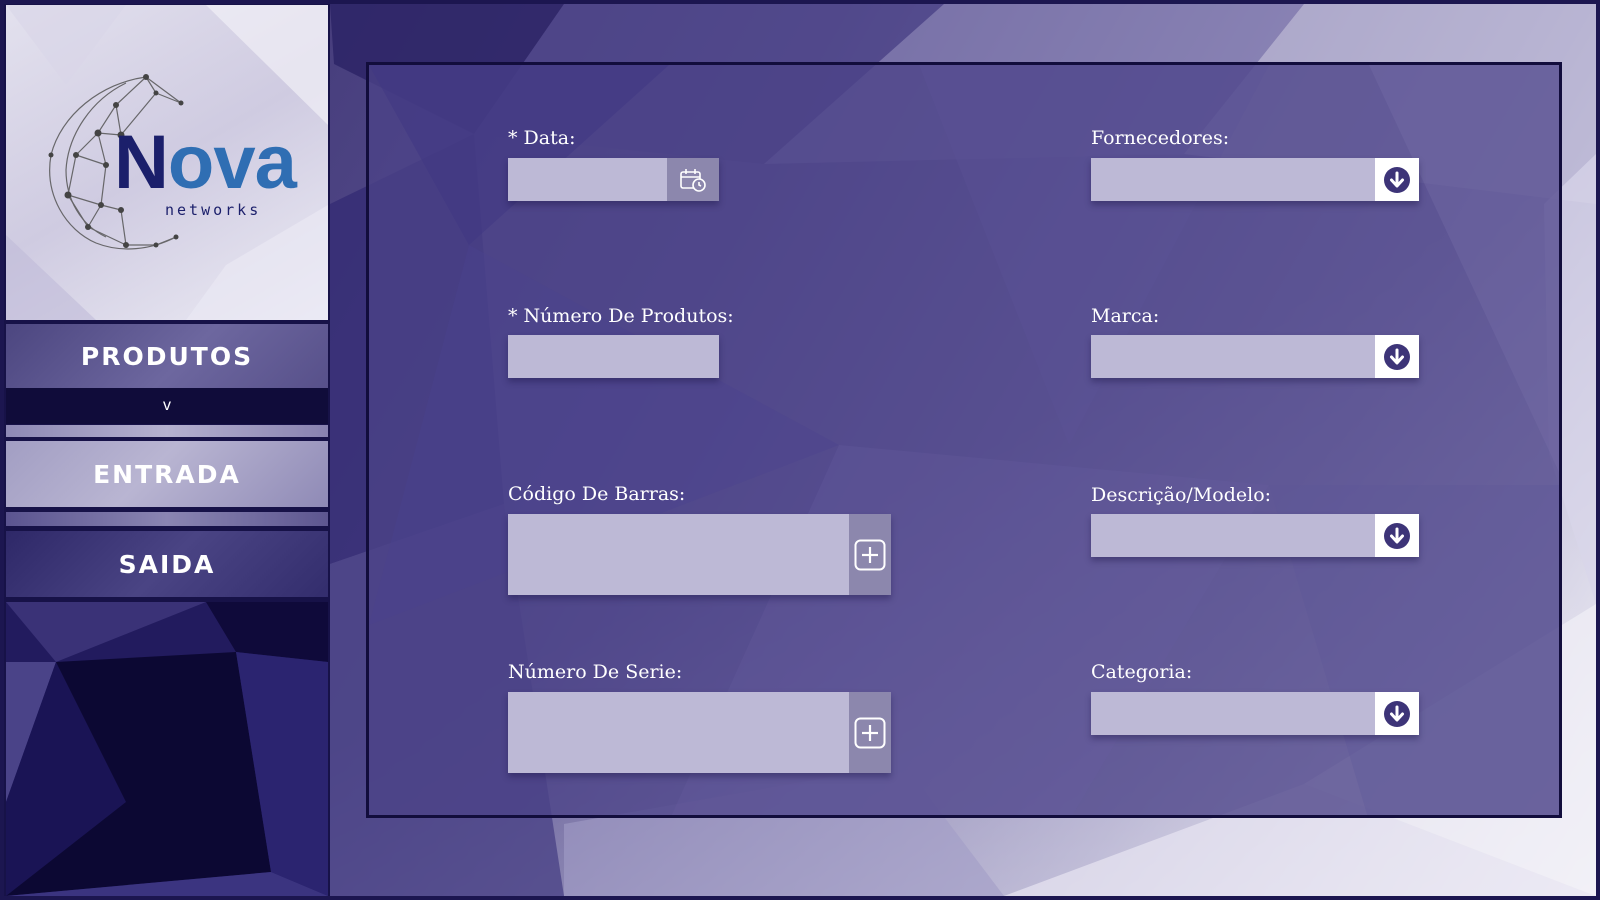  What do you see at coordinates (1233, 179) in the screenshot?
I see `fornecedores-input` at bounding box center [1233, 179].